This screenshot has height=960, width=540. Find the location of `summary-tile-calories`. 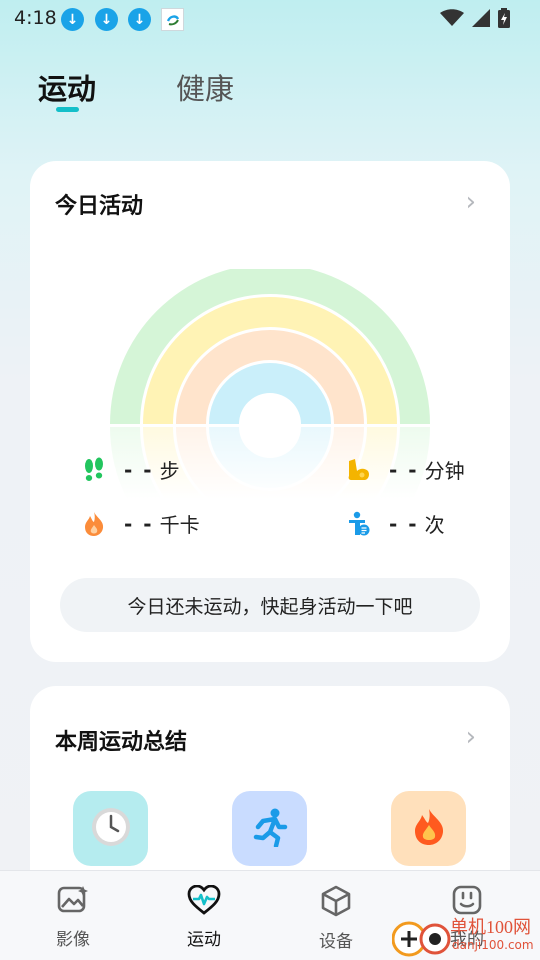

summary-tile-calories is located at coordinates (428, 828).